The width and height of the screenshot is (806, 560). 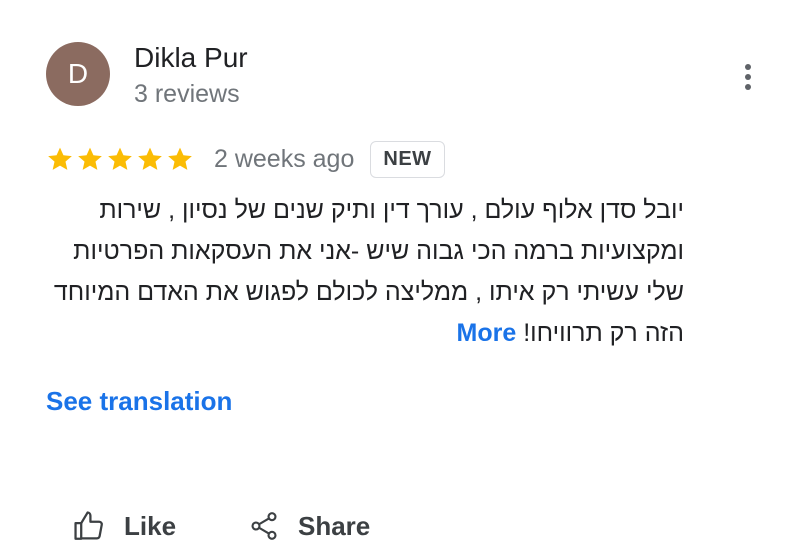 What do you see at coordinates (284, 158) in the screenshot?
I see `review-time: 2 weeks ago` at bounding box center [284, 158].